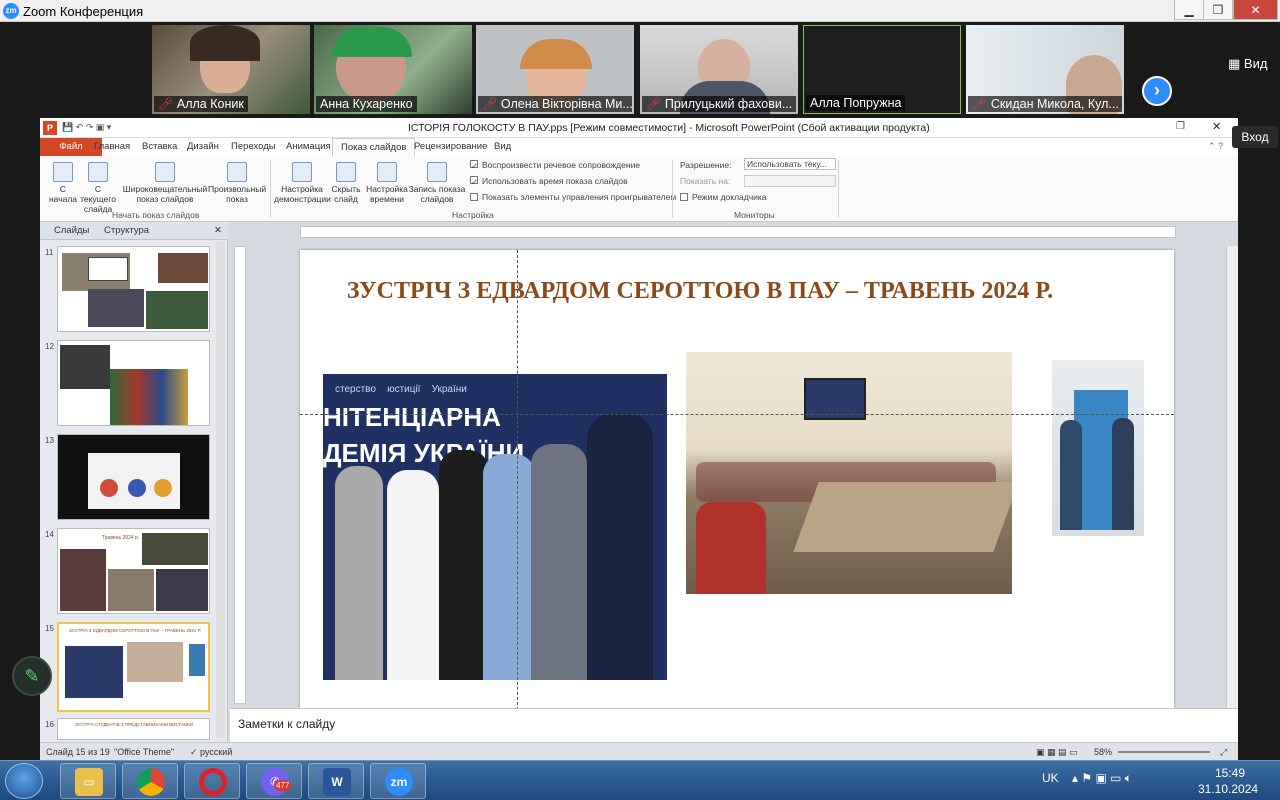 Image resolution: width=1280 pixels, height=800 pixels. I want to click on pane-tabs: Слайды Структура ✕, so click(134, 231).